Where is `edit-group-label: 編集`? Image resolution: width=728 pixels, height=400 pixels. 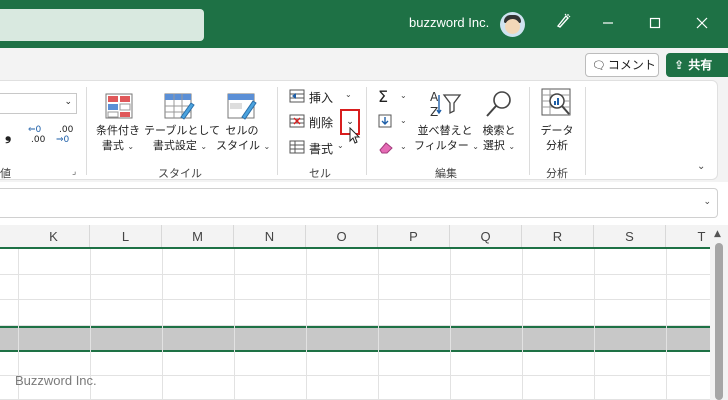
edit-group-label: 編集 is located at coordinates (446, 173).